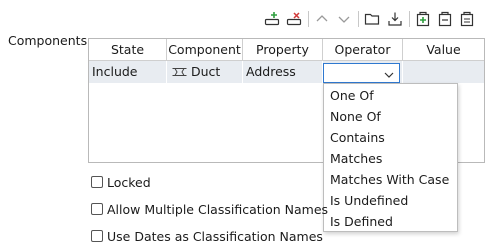  Describe the element at coordinates (97, 209) in the screenshot. I see `allow-multiple-names-checkbox` at that location.